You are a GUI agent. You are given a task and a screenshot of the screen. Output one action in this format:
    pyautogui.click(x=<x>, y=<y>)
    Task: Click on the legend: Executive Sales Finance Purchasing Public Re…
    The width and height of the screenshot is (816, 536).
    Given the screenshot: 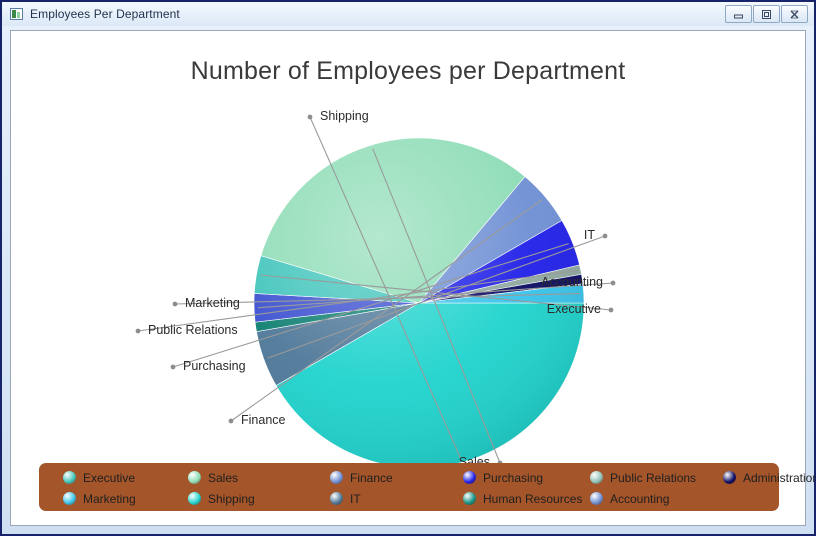 What is the action you would take?
    pyautogui.click(x=427, y=487)
    